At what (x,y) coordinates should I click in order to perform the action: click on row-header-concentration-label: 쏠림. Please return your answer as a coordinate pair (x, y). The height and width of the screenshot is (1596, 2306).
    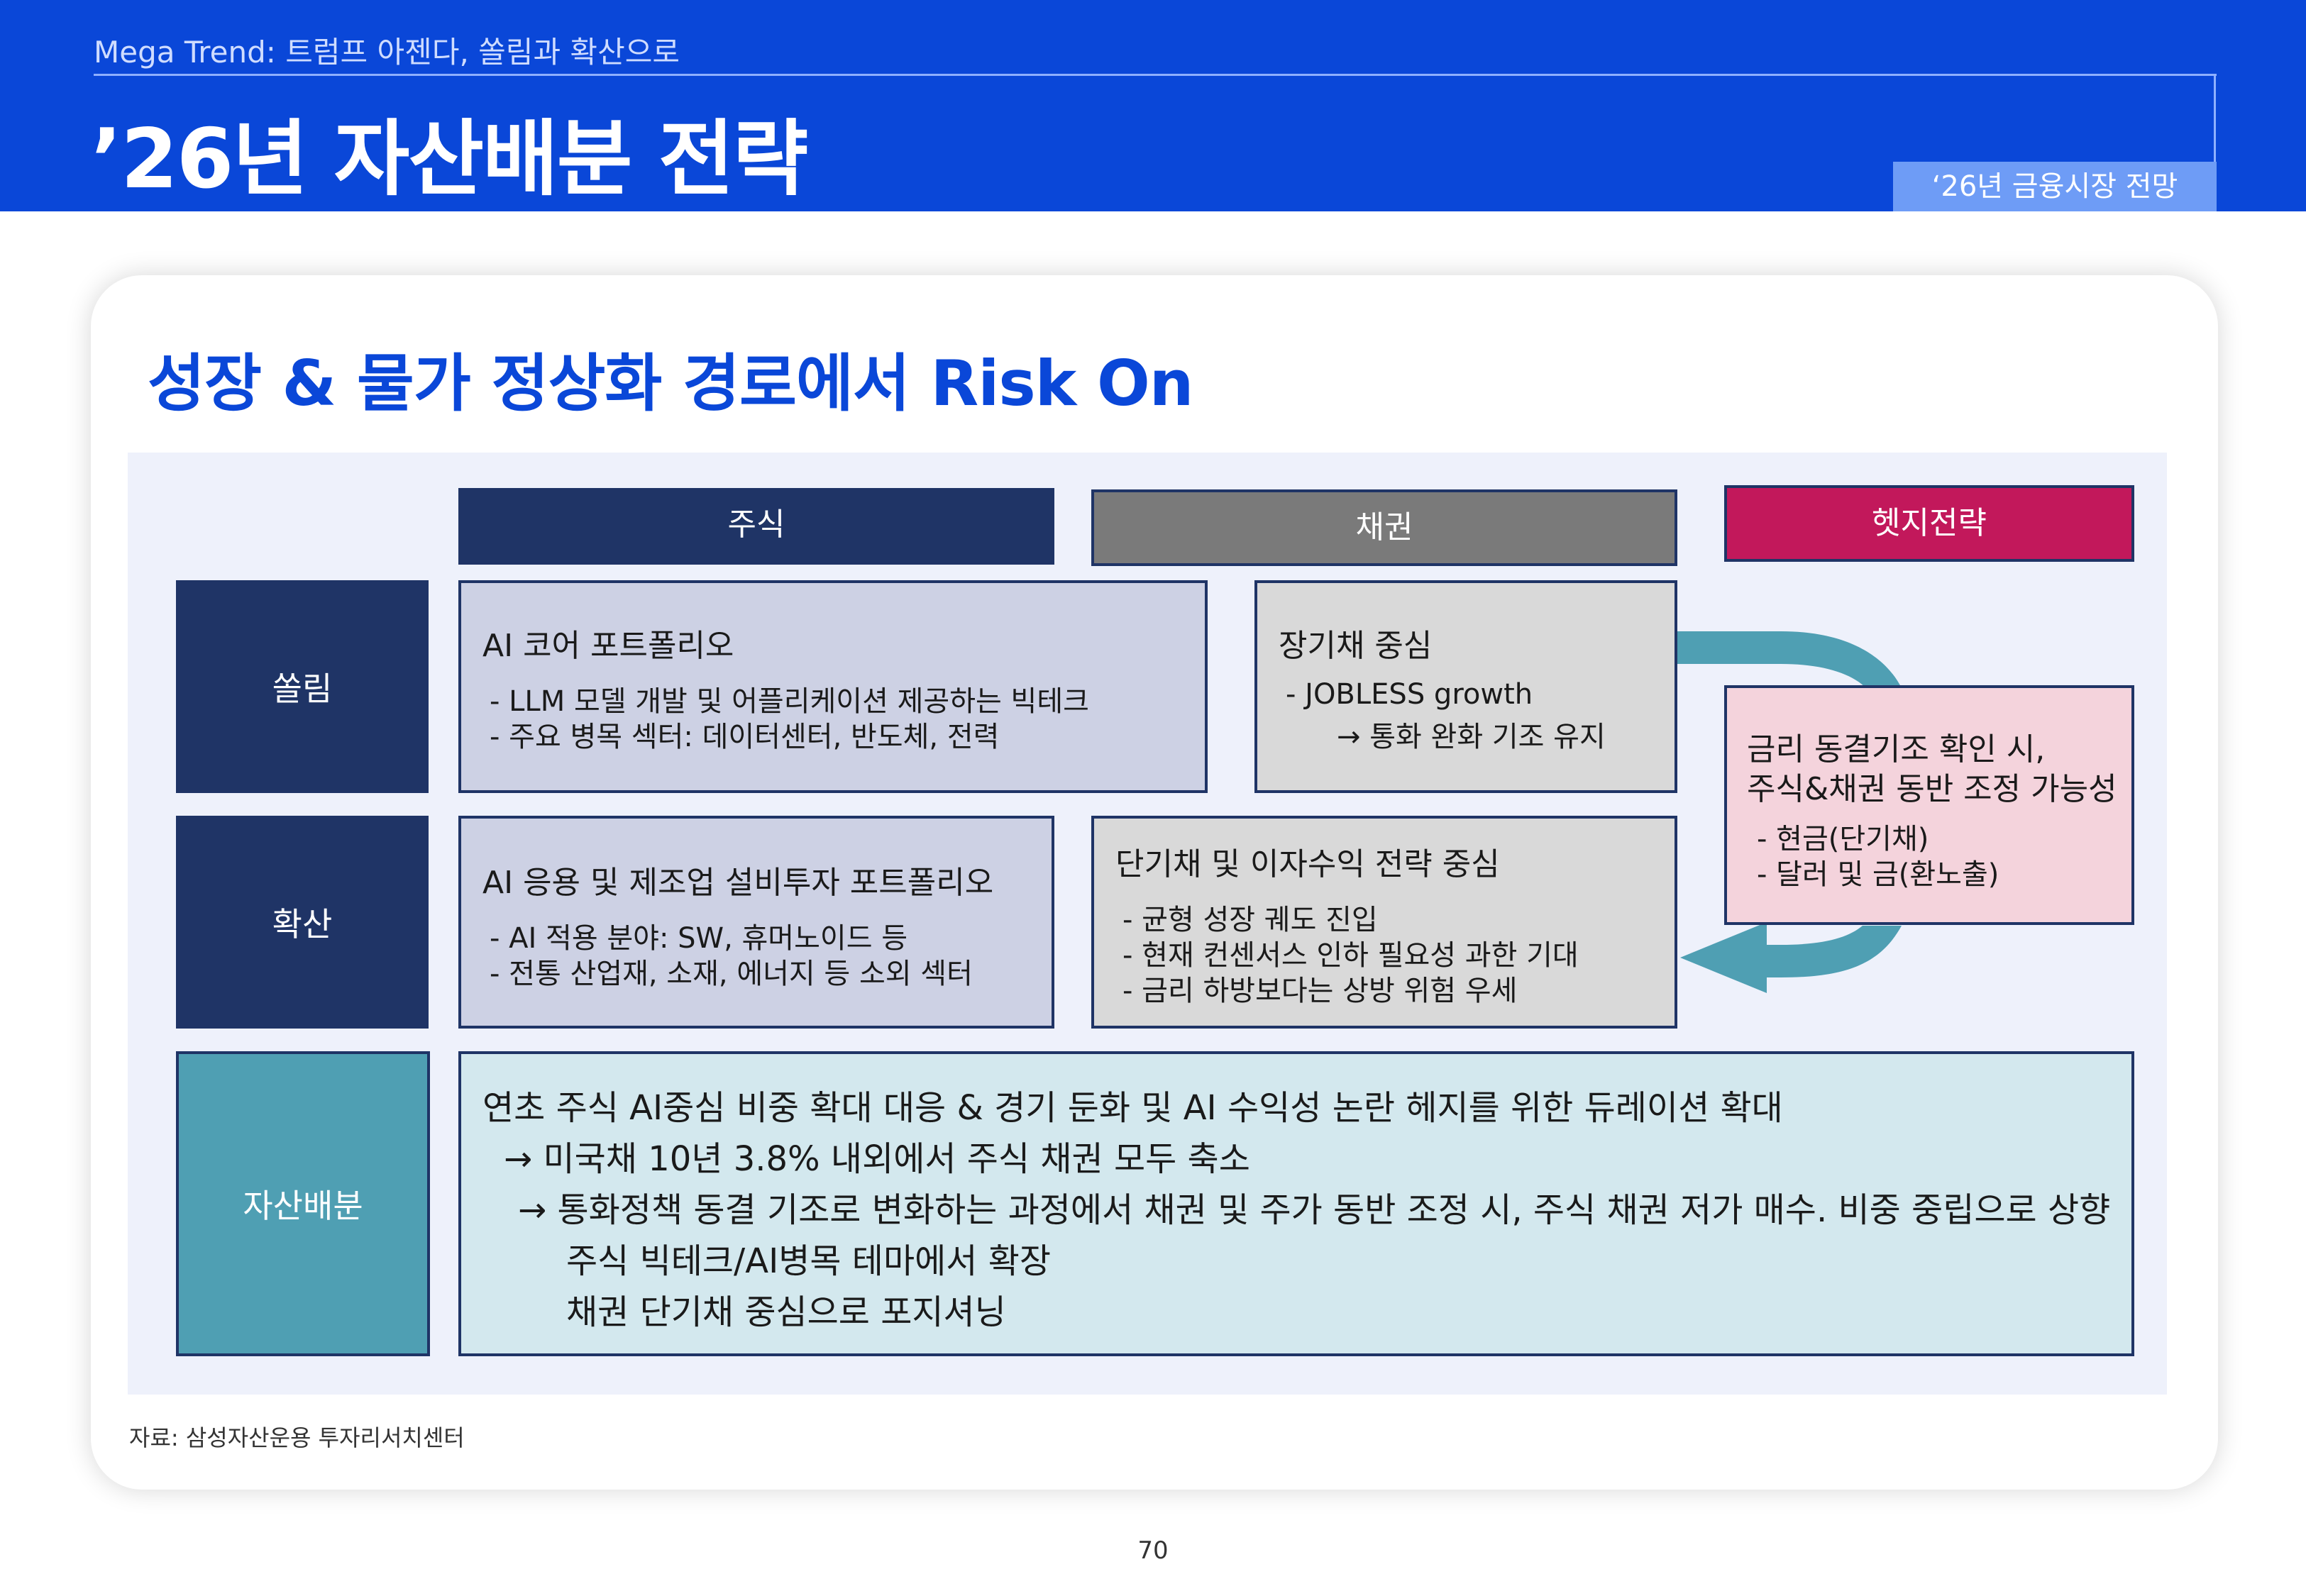
    Looking at the image, I should click on (302, 689).